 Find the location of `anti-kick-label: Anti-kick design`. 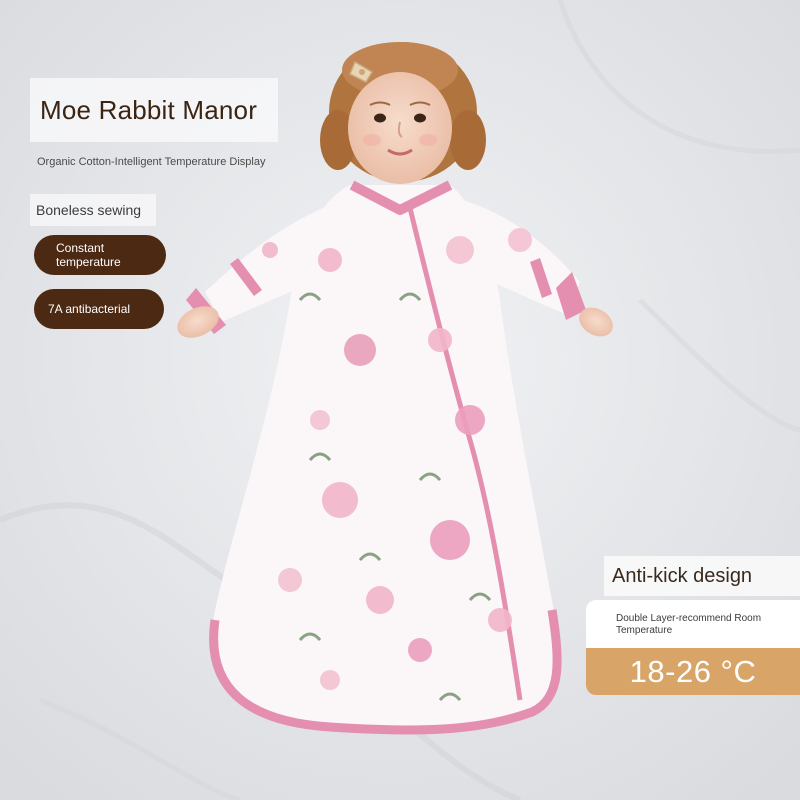

anti-kick-label: Anti-kick design is located at coordinates (702, 576).